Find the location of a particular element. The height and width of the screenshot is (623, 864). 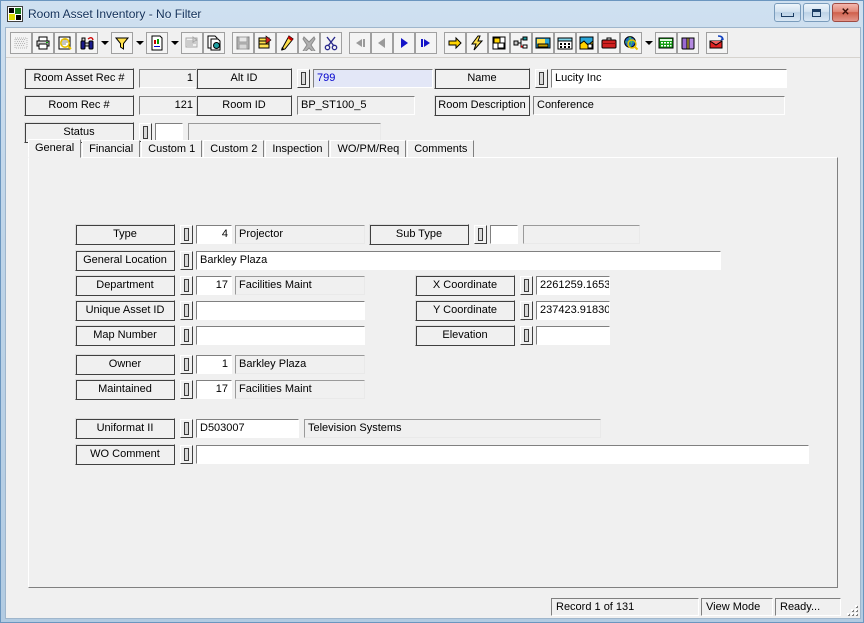

unique-asset-id-input is located at coordinates (280, 310).